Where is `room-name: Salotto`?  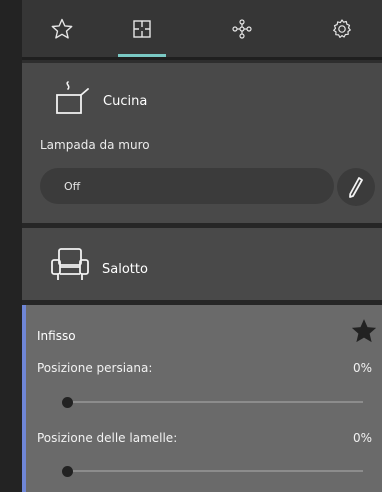 room-name: Salotto is located at coordinates (125, 269).